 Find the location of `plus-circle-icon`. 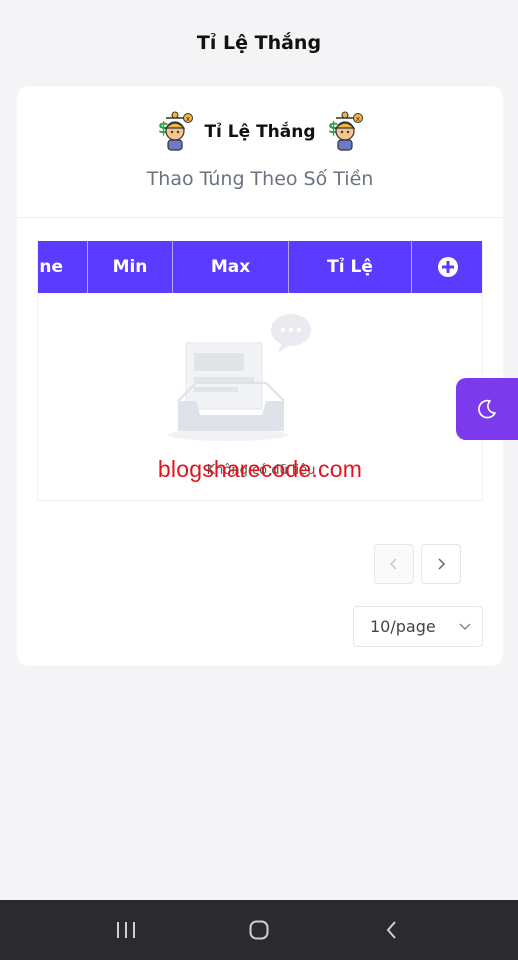

plus-circle-icon is located at coordinates (448, 267).